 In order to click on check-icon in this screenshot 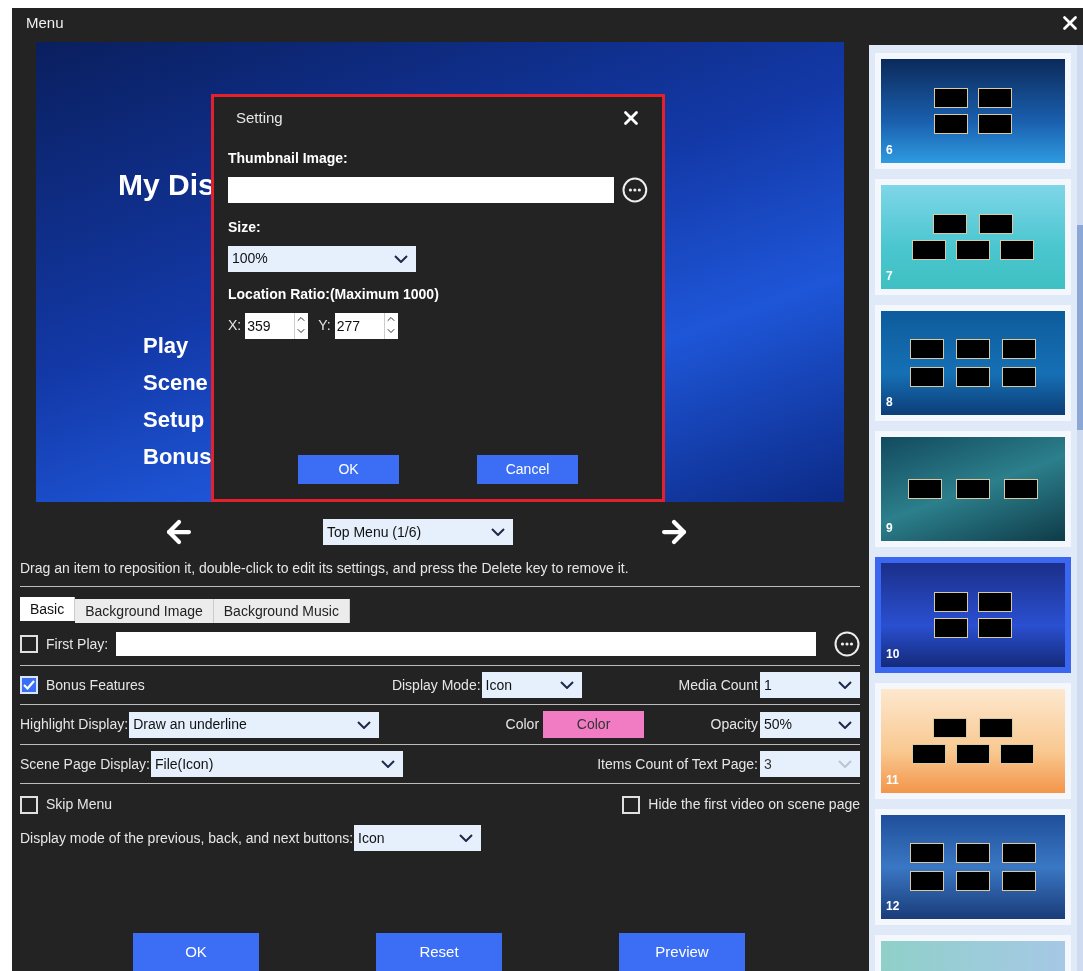, I will do `click(29, 685)`.